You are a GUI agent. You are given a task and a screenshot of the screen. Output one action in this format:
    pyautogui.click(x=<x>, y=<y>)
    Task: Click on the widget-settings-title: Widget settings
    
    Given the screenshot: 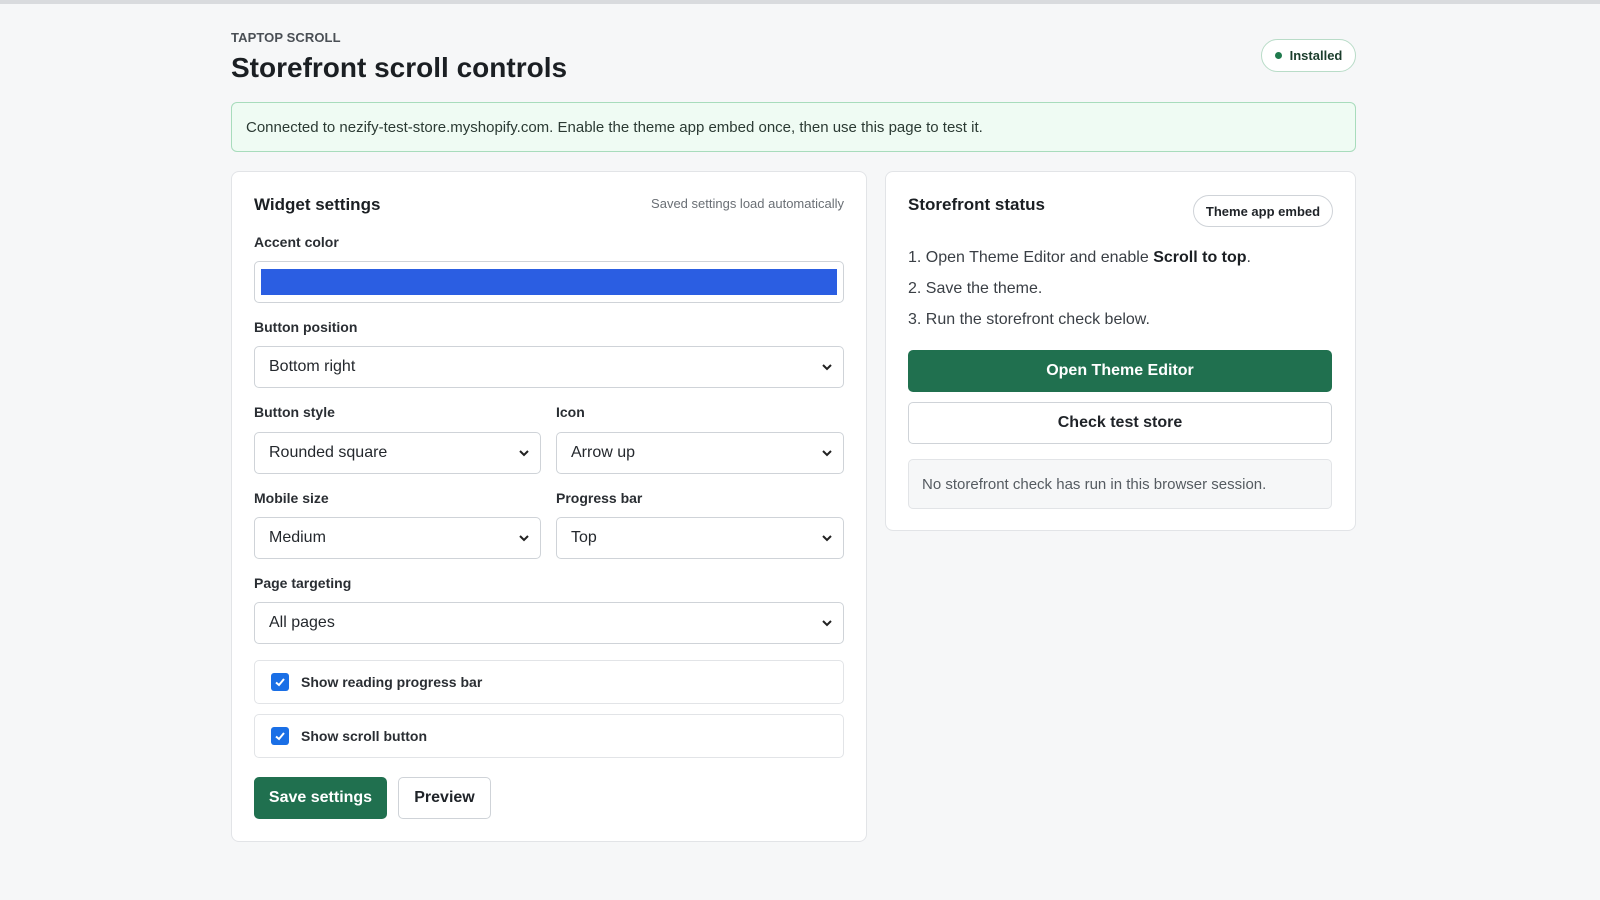 What is the action you would take?
    pyautogui.click(x=317, y=204)
    